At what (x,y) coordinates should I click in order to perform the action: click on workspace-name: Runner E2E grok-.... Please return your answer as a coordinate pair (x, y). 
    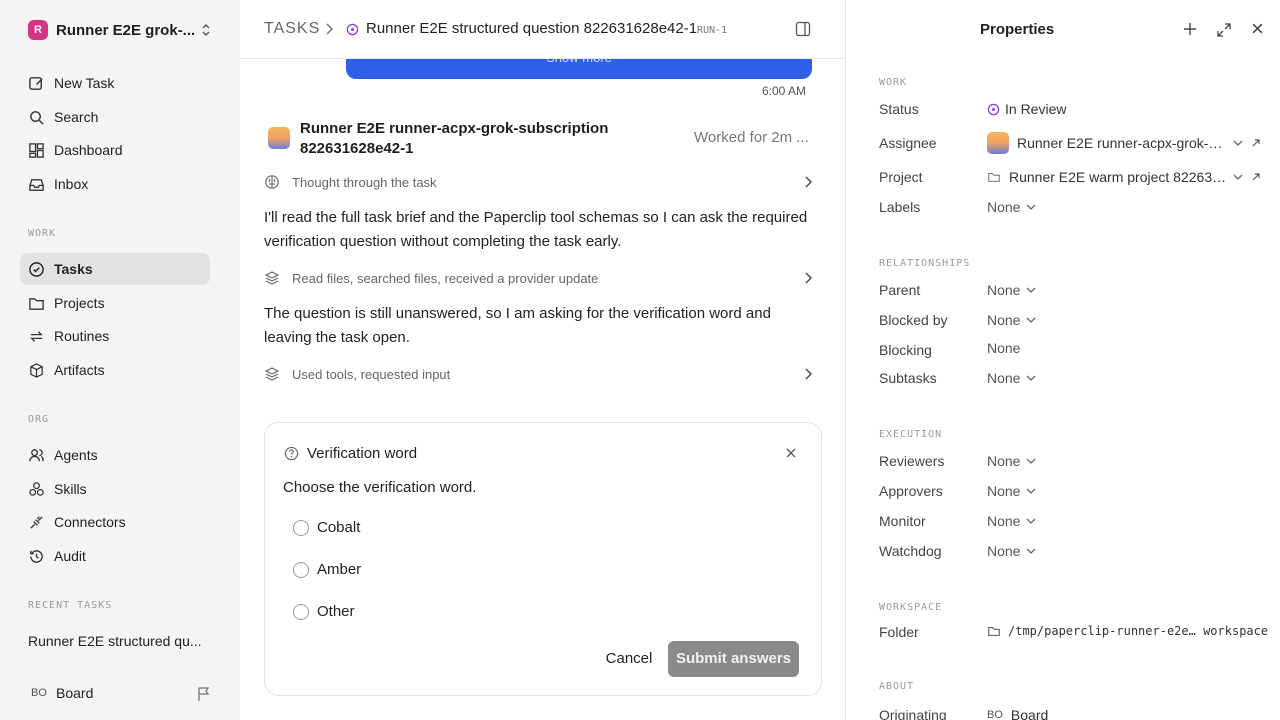
    Looking at the image, I should click on (126, 30).